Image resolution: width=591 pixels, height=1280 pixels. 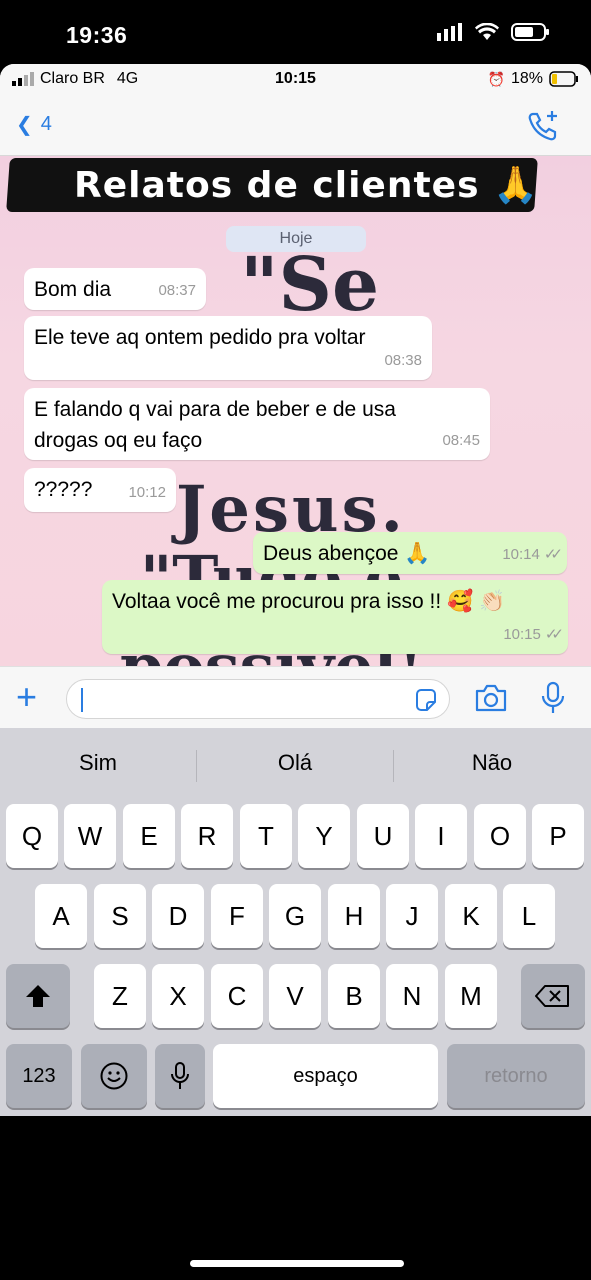 I want to click on sticker-icon, so click(x=426, y=701).